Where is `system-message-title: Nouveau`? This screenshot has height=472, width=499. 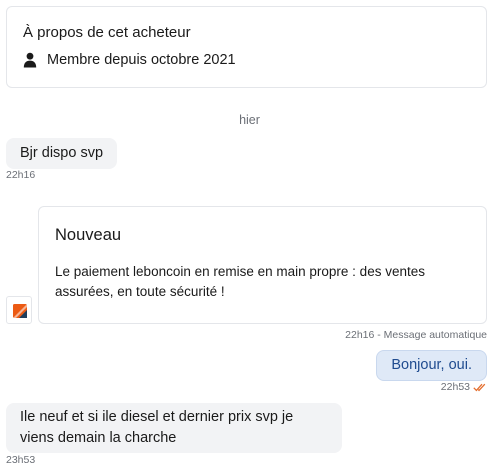 system-message-title: Nouveau is located at coordinates (88, 235).